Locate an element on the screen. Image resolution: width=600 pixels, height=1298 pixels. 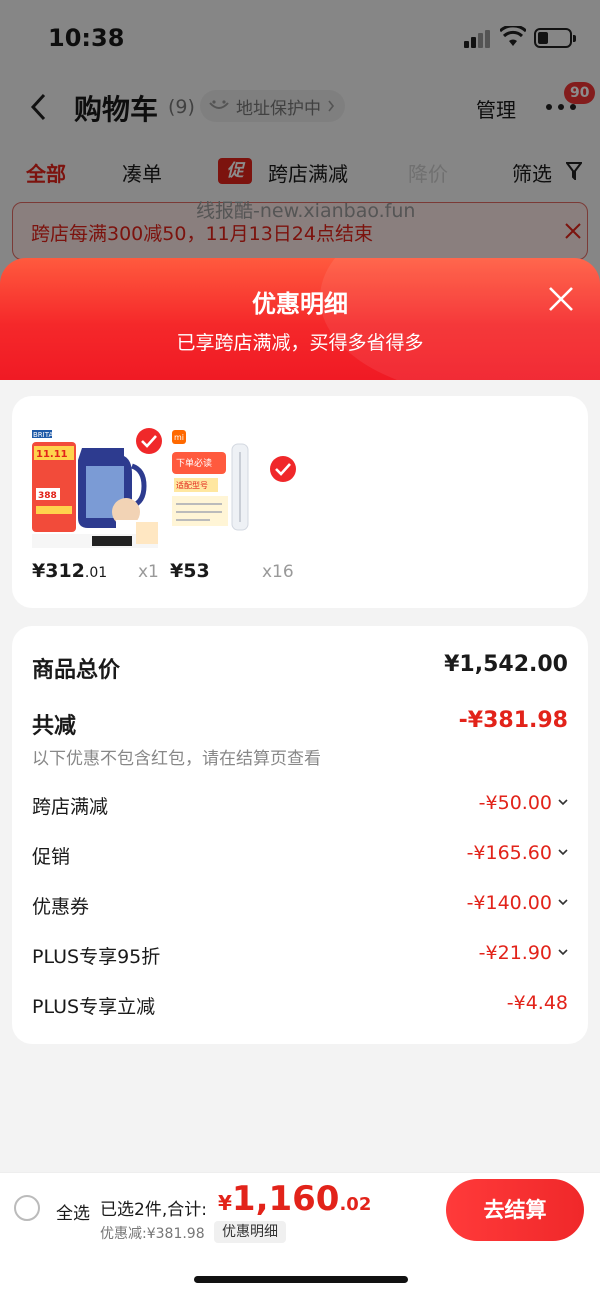
discount-value: -¥4.48 is located at coordinates (537, 1003).